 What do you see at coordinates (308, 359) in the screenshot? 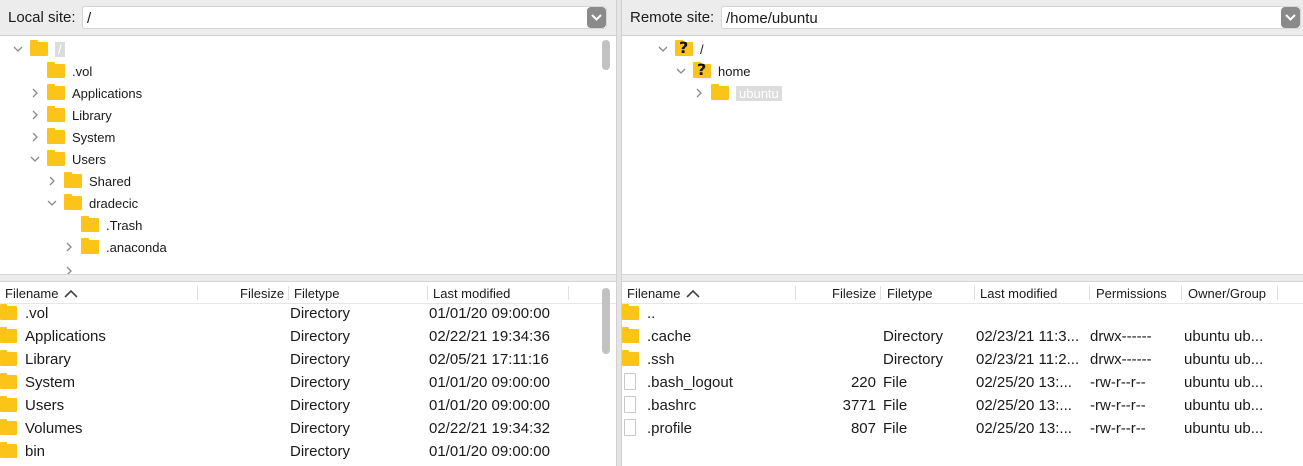
I see `file-row: Library Directory 02/05/21 17:11:16` at bounding box center [308, 359].